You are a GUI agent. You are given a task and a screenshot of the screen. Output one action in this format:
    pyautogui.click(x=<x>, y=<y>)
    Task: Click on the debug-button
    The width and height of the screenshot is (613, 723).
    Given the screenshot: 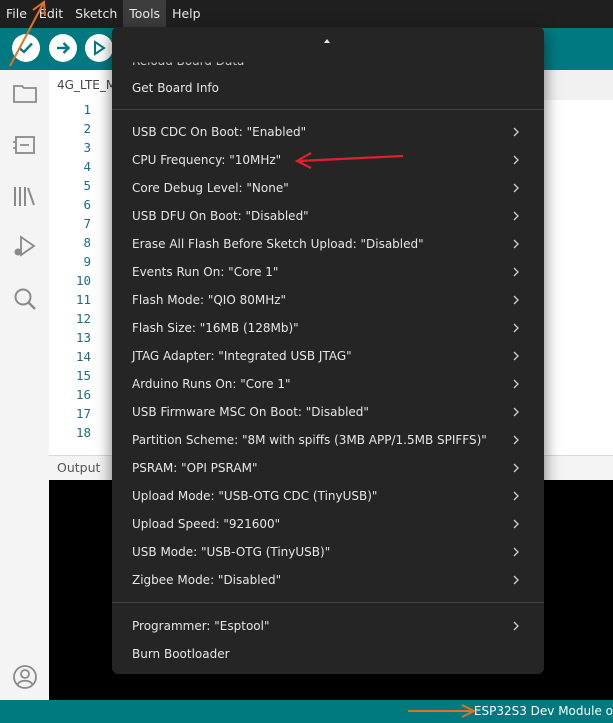 What is the action you would take?
    pyautogui.click(x=99, y=48)
    